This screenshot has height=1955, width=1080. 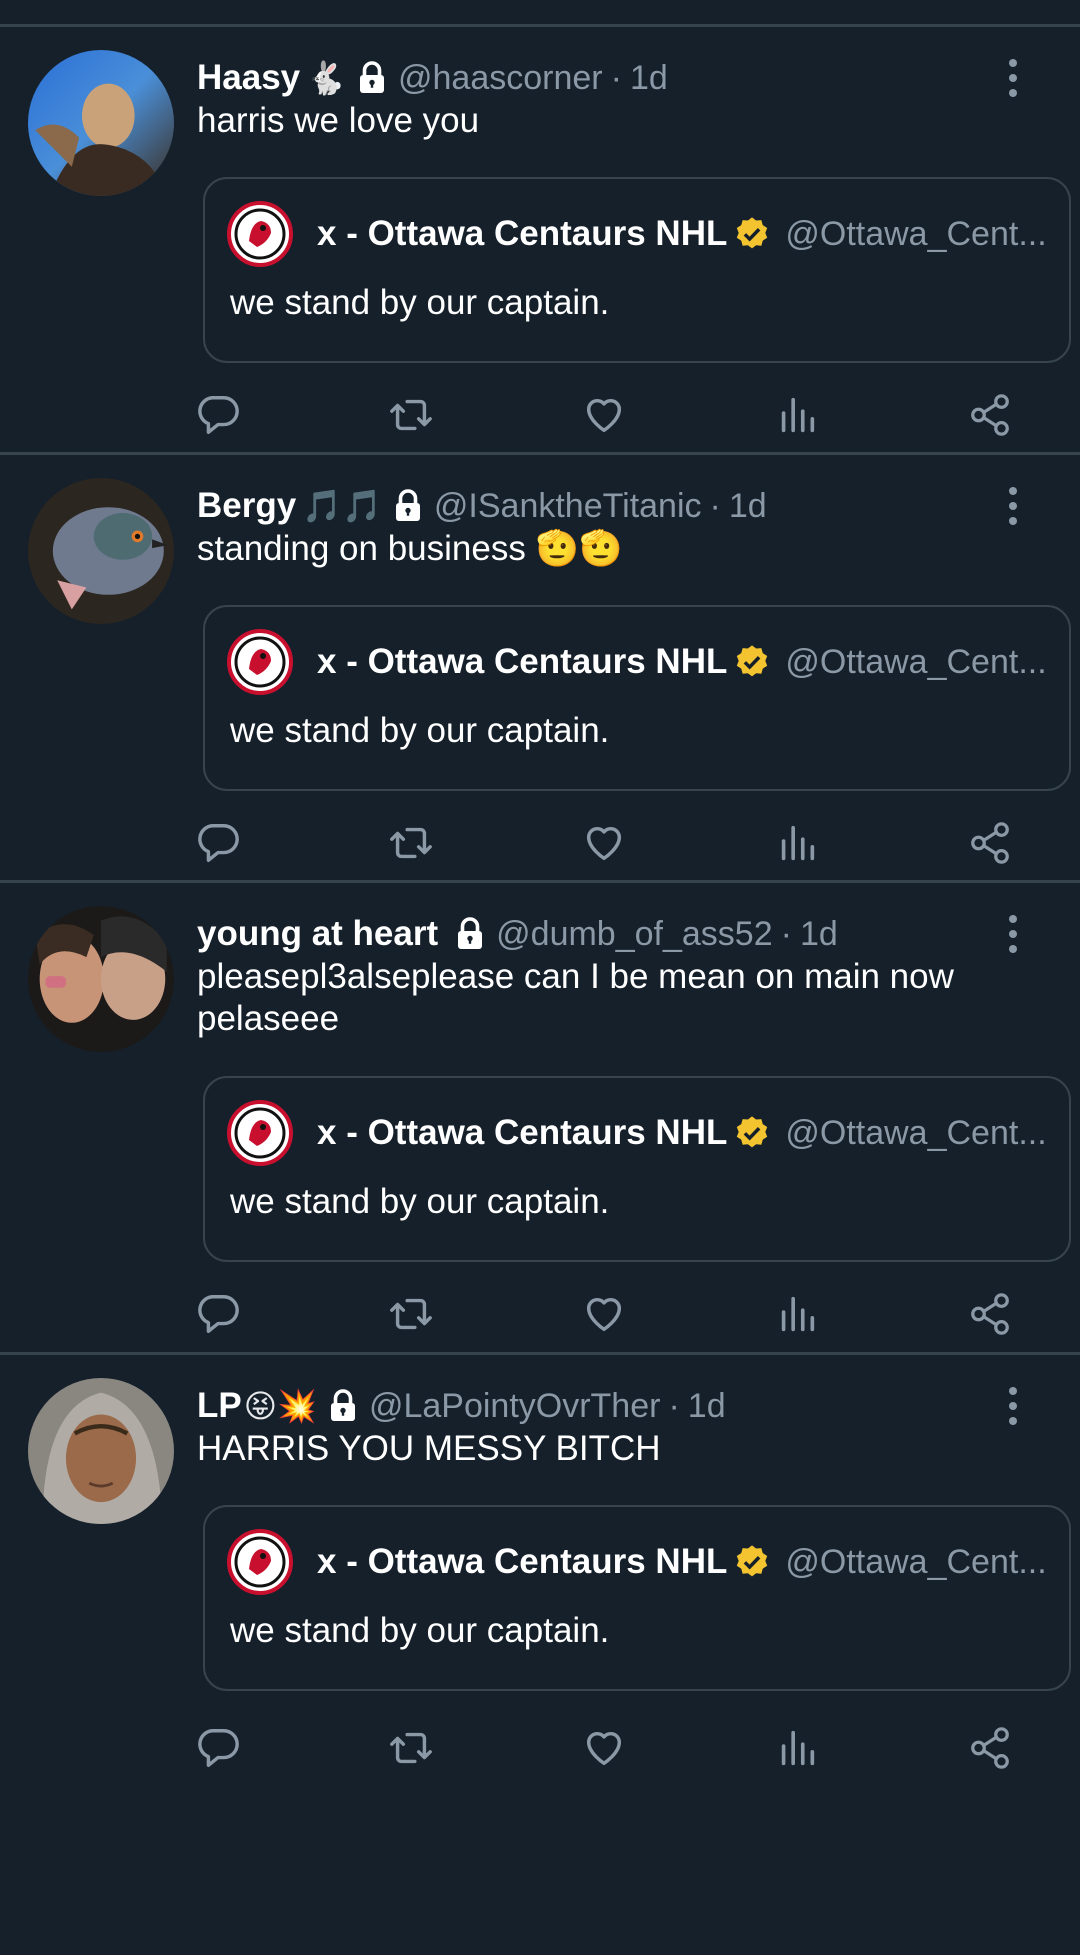 I want to click on tweet-header: Haasy 🐇 @haascorner · 1d, so click(x=432, y=78).